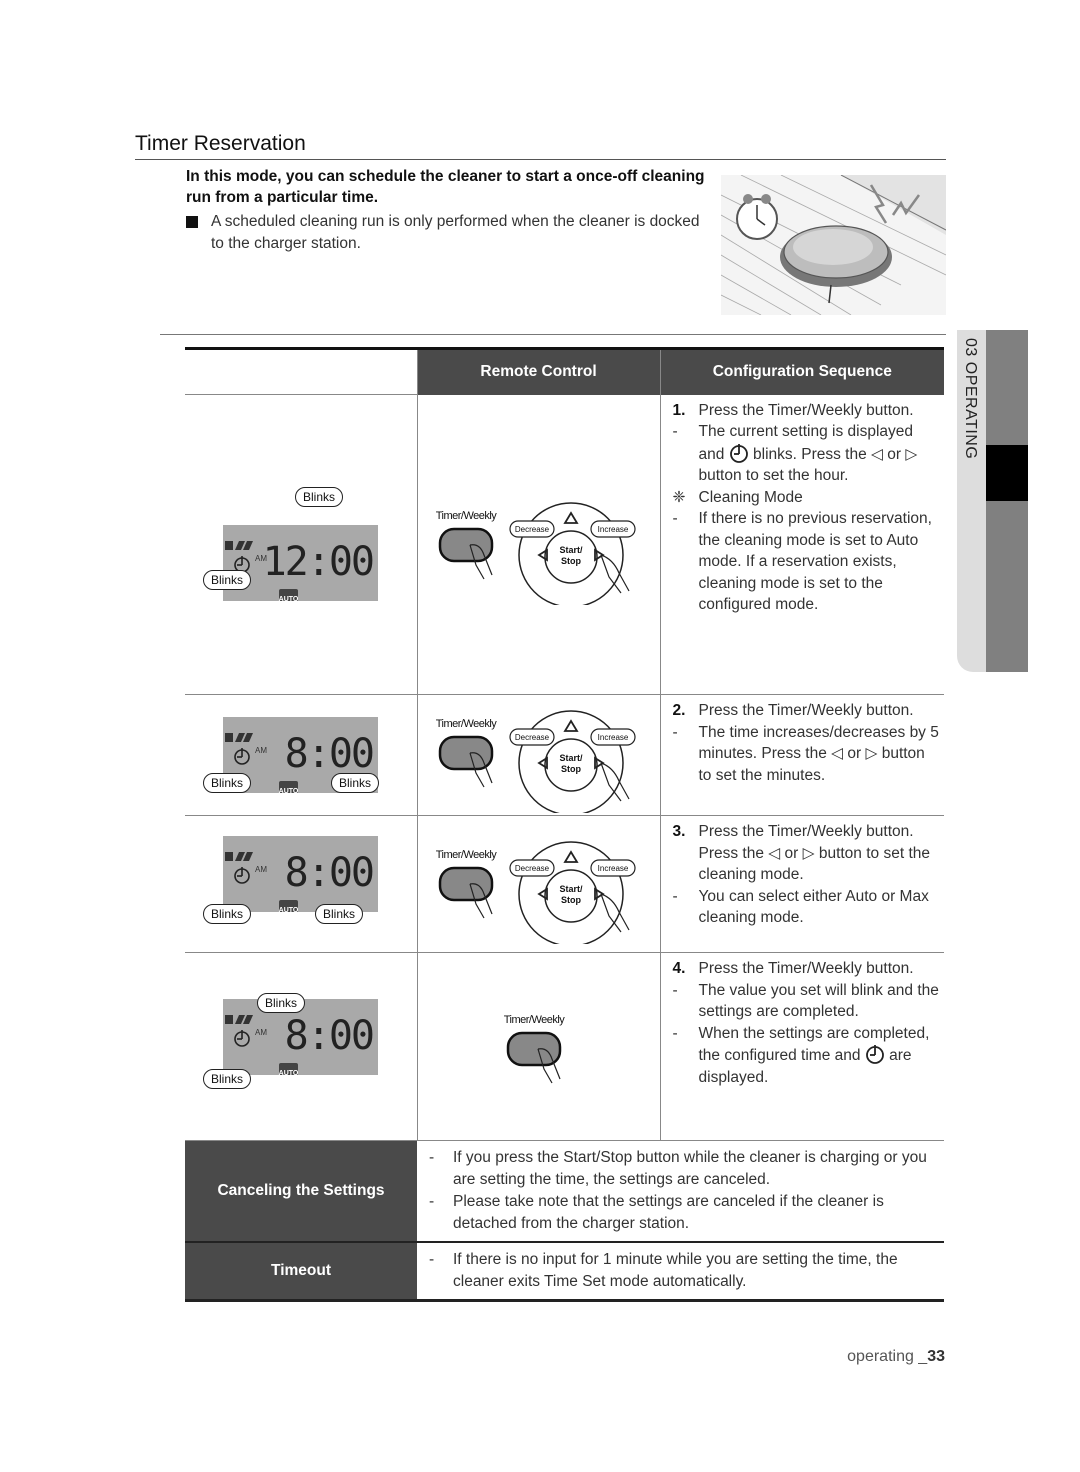 The image size is (1080, 1472). What do you see at coordinates (793, 968) in the screenshot?
I see `step-item: 4. Press the Timer/Weekly button.` at bounding box center [793, 968].